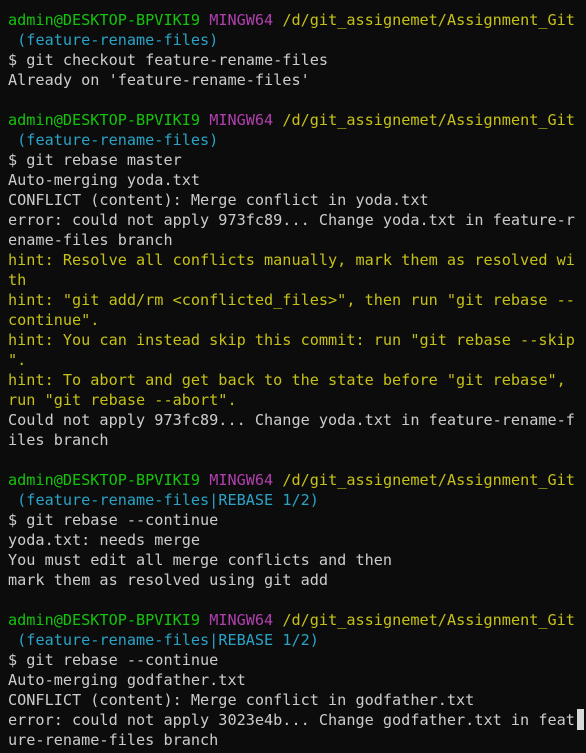 The width and height of the screenshot is (586, 753). Describe the element at coordinates (293, 740) in the screenshot. I see `output-line: ure-rename-files branch` at that location.